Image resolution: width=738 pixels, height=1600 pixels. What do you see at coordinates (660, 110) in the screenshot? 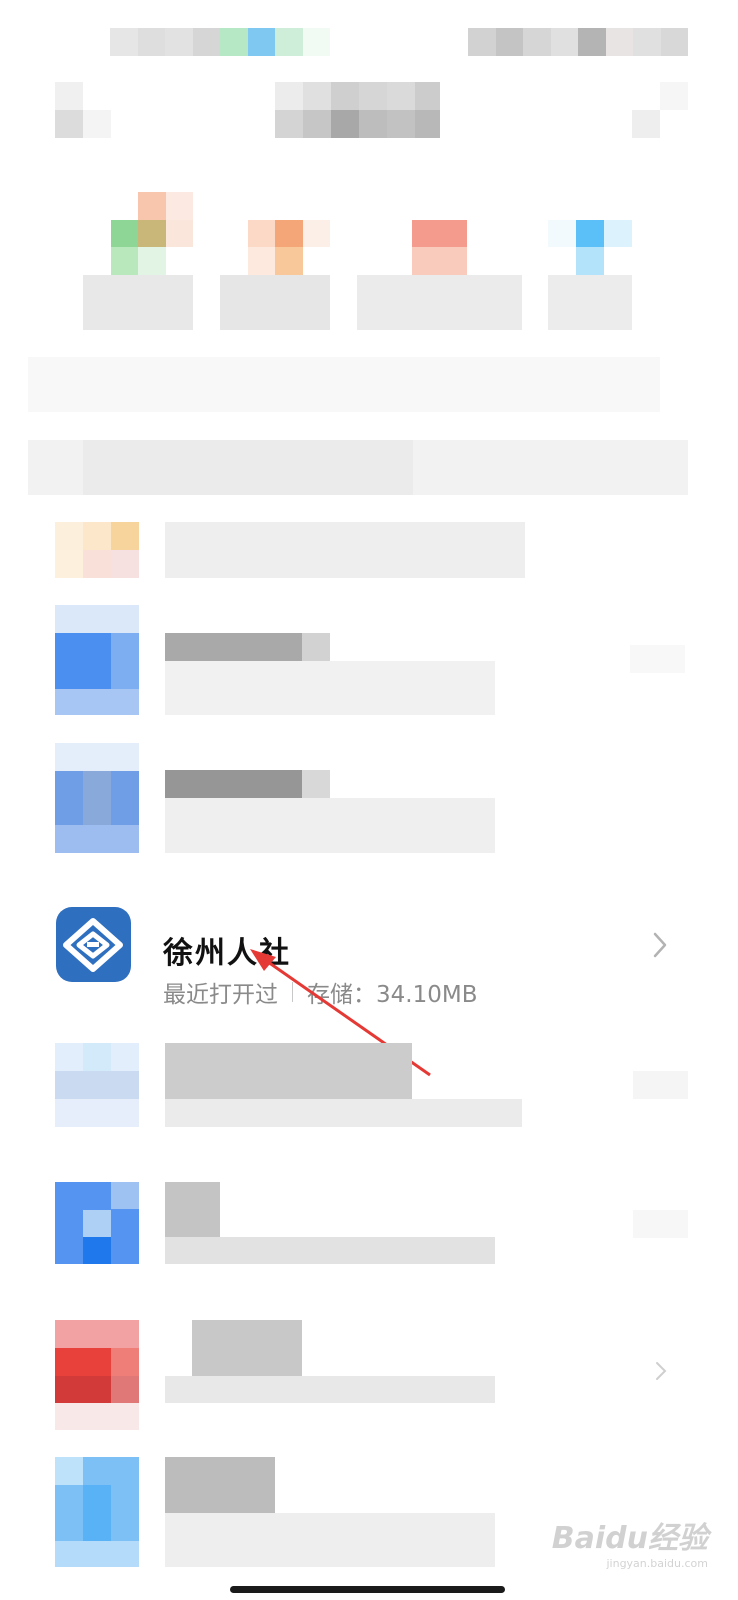
I see `menu-button-blurred` at bounding box center [660, 110].